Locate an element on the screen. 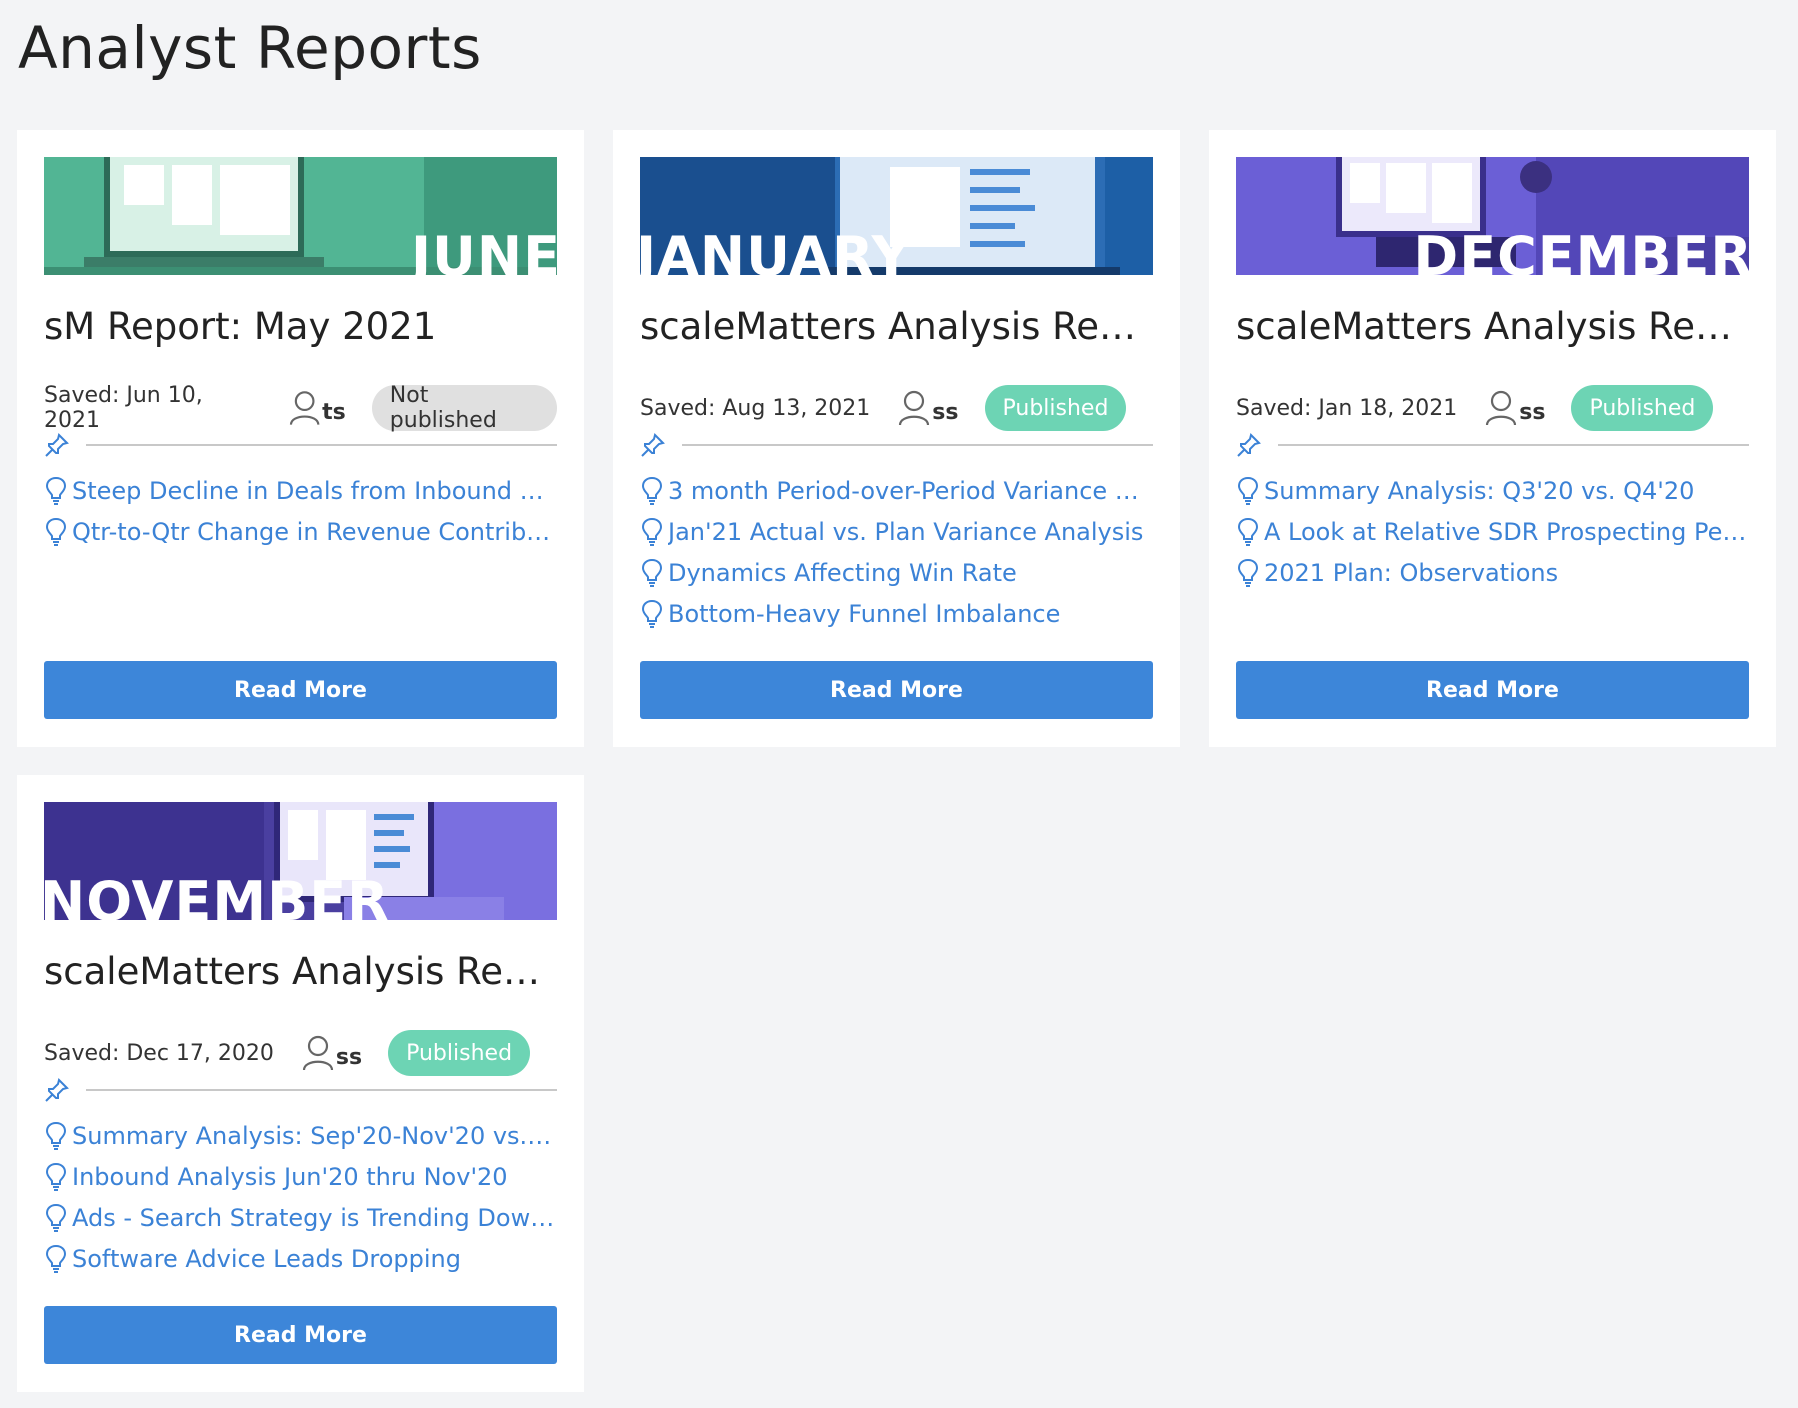 The width and height of the screenshot is (1798, 1408). insight-text: Bottom-Heavy Funnel Imbalance is located at coordinates (864, 613).